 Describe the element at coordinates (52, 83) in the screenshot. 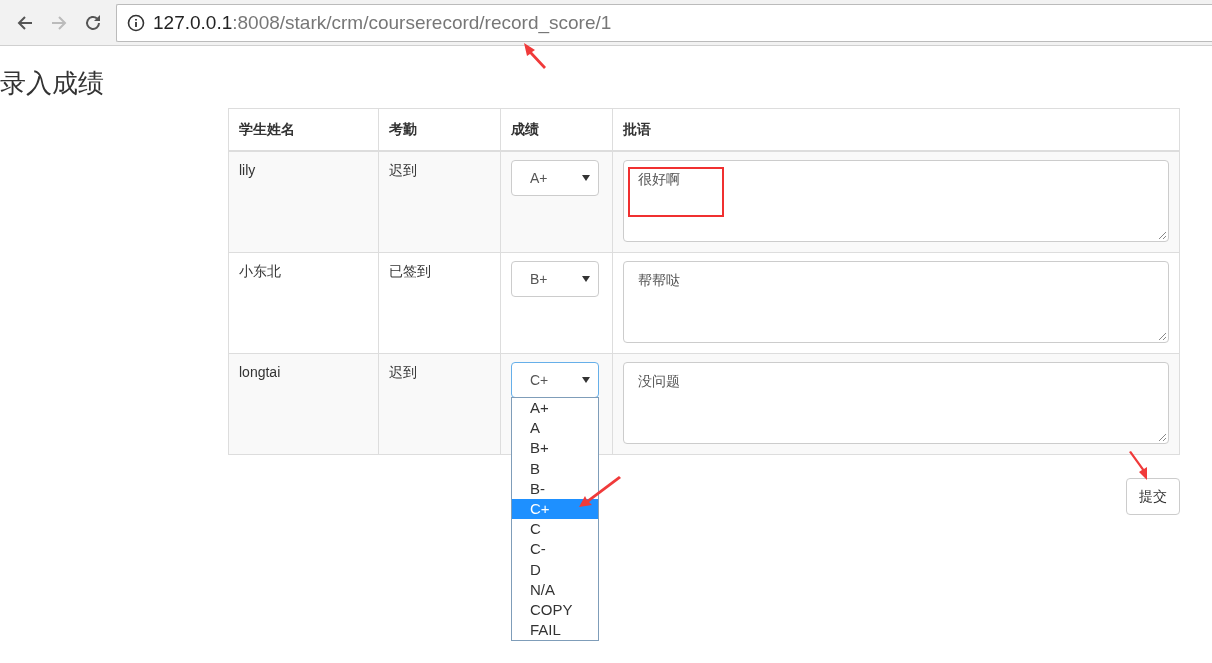

I see `page-heading: 录入成绩` at that location.